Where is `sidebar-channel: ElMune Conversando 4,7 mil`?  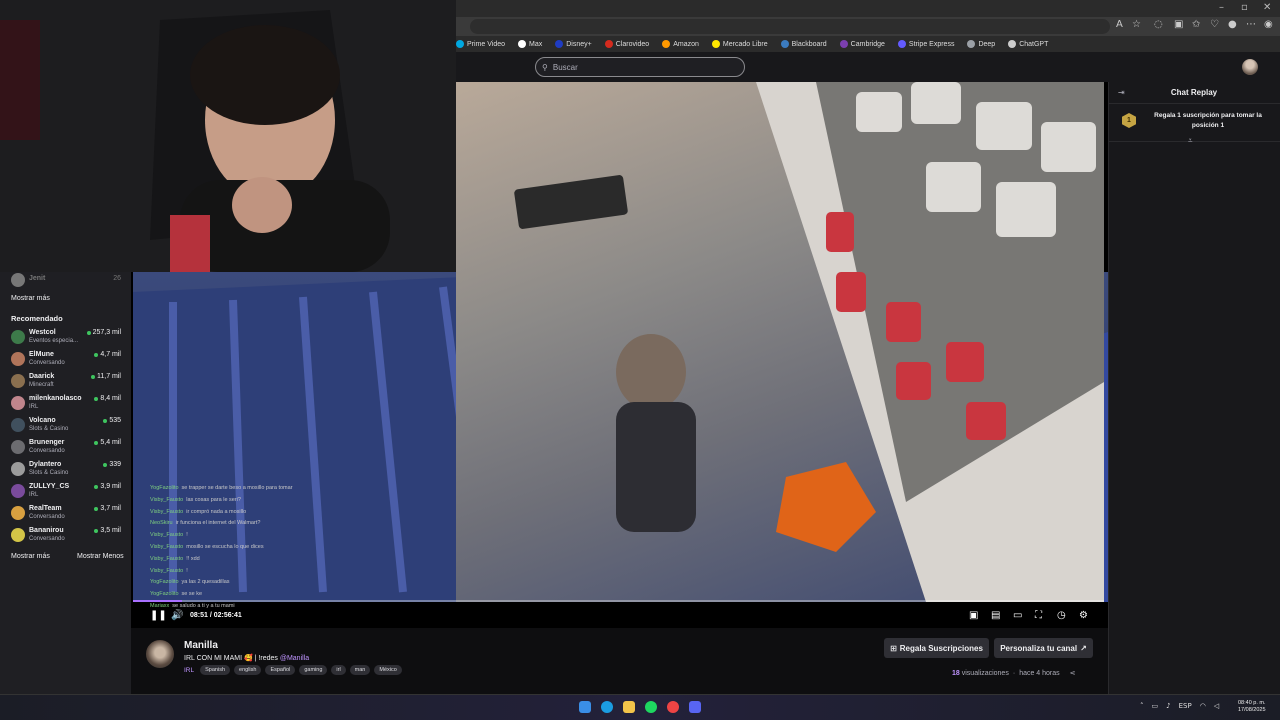 sidebar-channel: ElMune Conversando 4,7 mil is located at coordinates (65, 360).